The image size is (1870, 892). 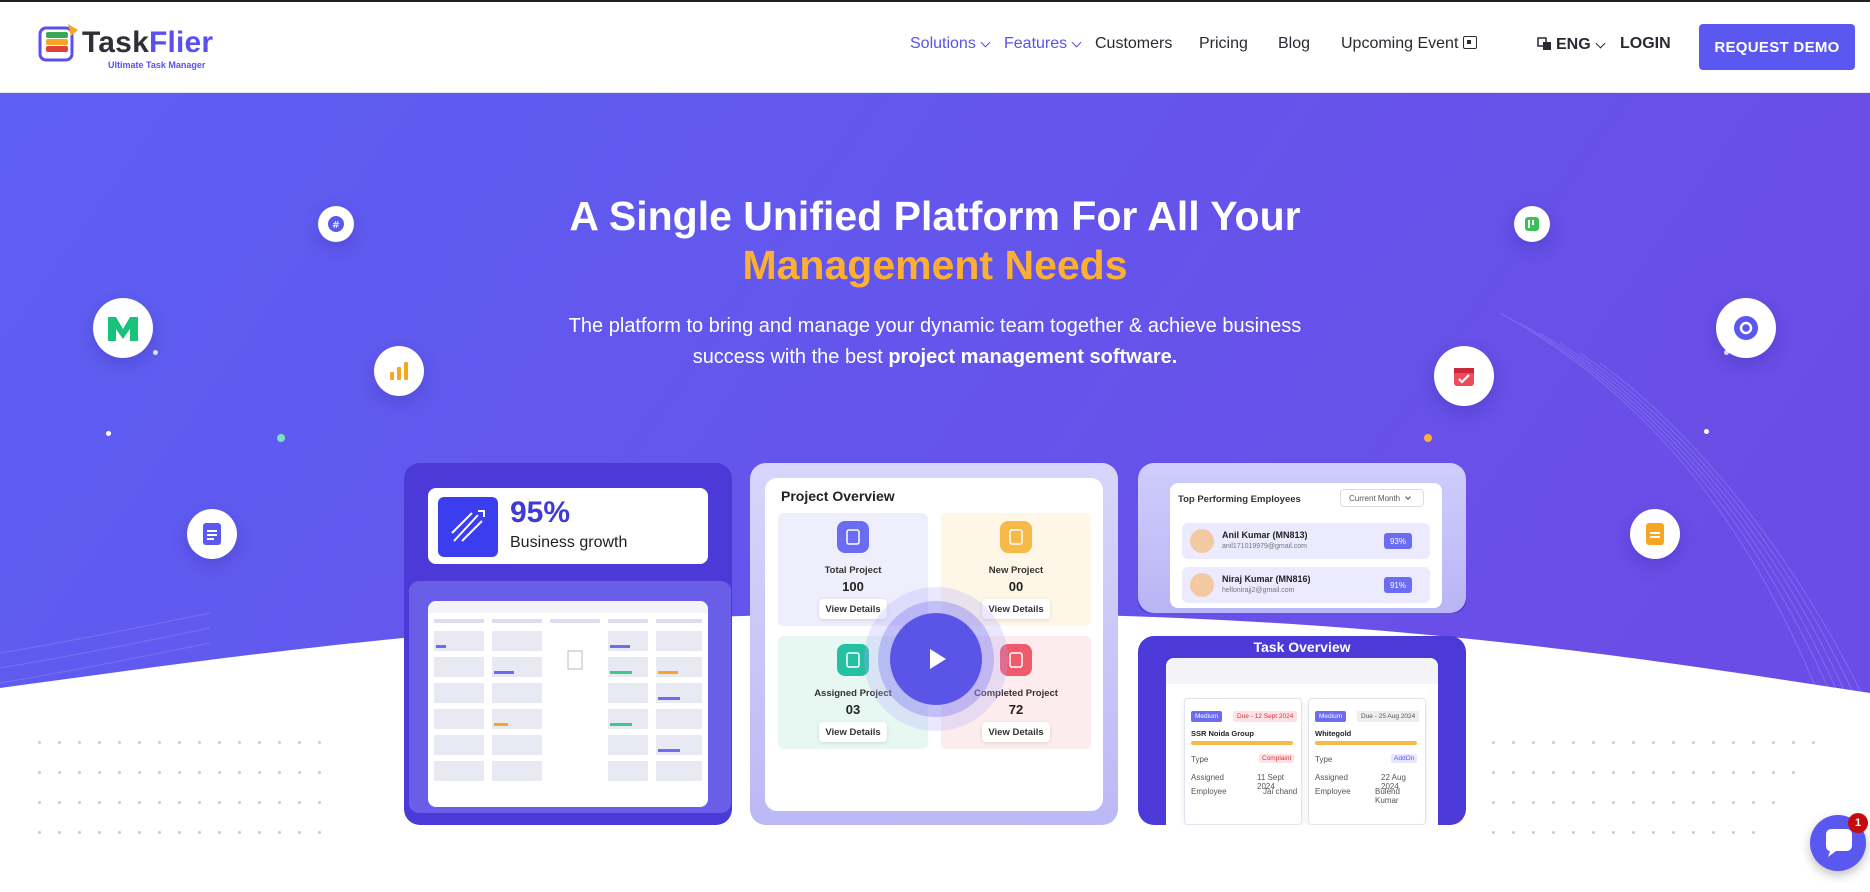 What do you see at coordinates (1265, 535) in the screenshot?
I see `employee-name: Anil Kumar (MN813)` at bounding box center [1265, 535].